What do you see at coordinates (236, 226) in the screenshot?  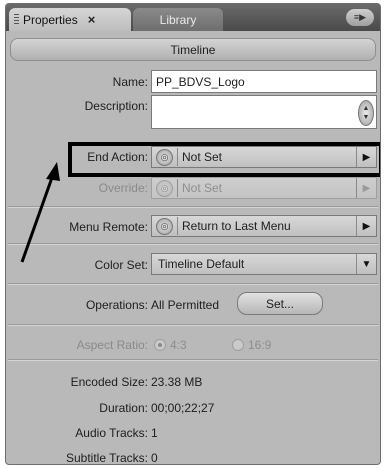 I see `menu-remote-value: Return to Last Menu` at bounding box center [236, 226].